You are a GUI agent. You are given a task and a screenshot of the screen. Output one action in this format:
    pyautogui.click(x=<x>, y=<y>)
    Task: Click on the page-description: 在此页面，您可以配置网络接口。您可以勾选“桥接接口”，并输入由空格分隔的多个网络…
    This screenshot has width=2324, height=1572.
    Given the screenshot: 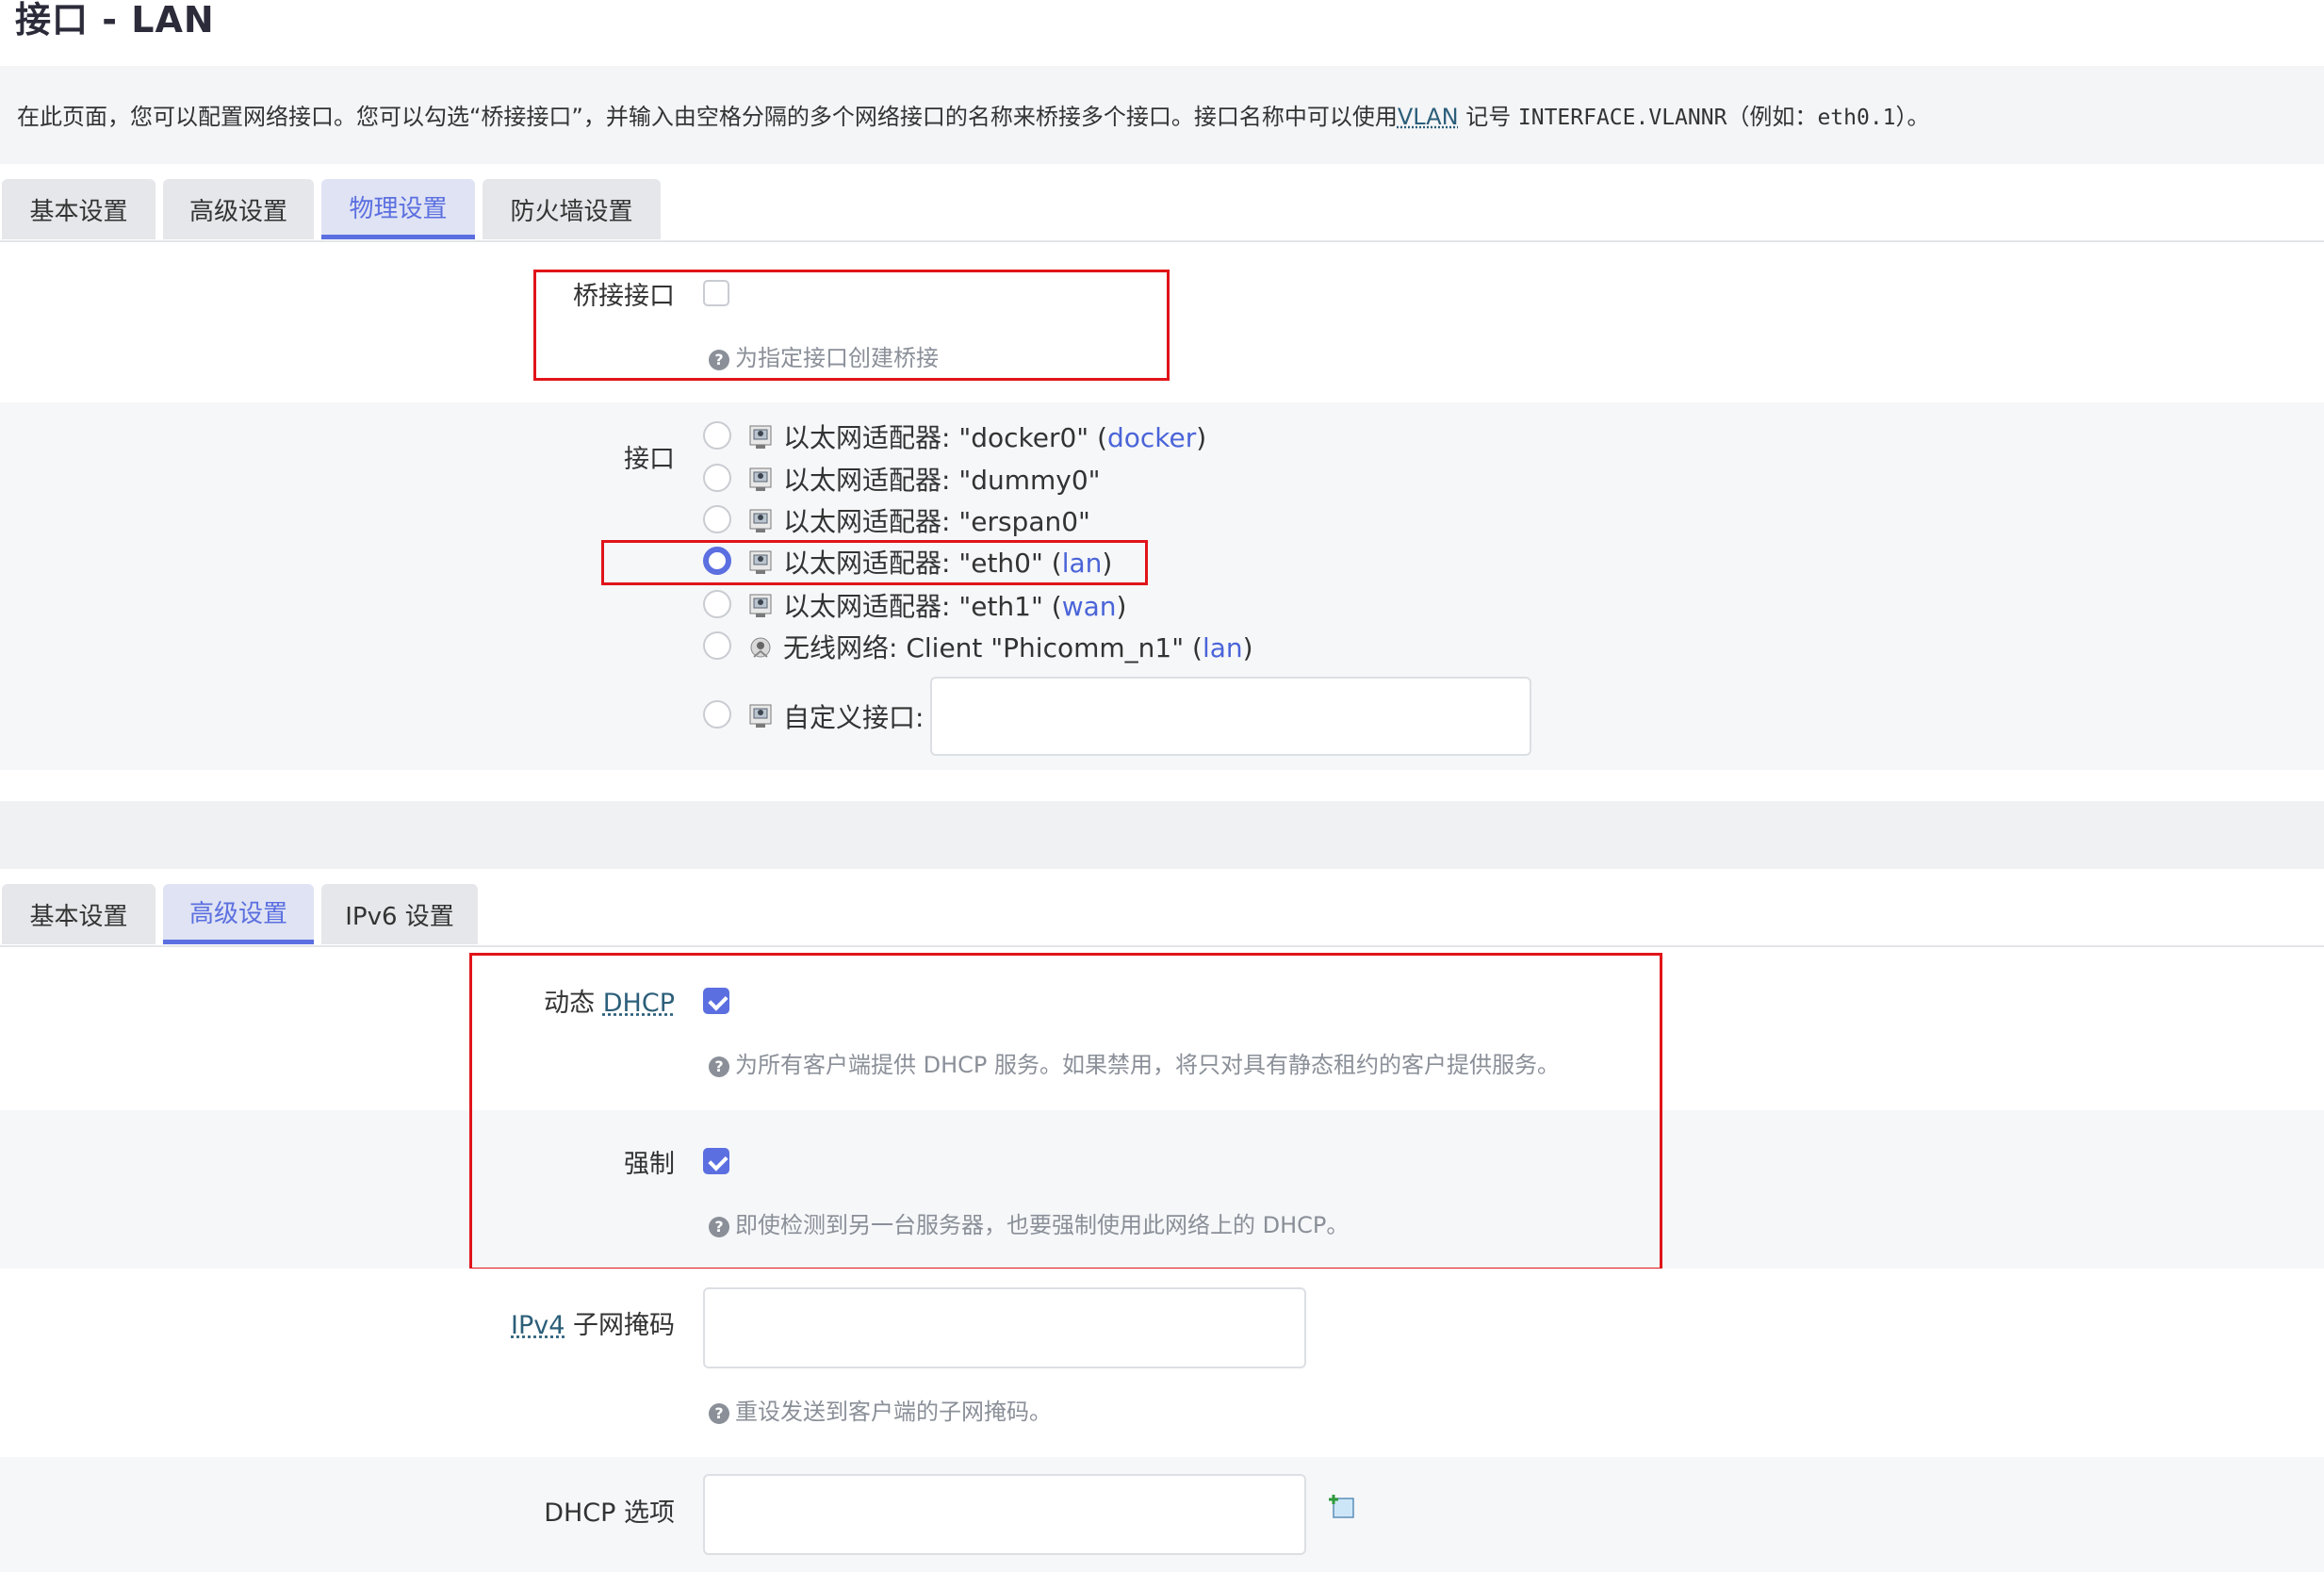 What is the action you would take?
    pyautogui.click(x=973, y=117)
    